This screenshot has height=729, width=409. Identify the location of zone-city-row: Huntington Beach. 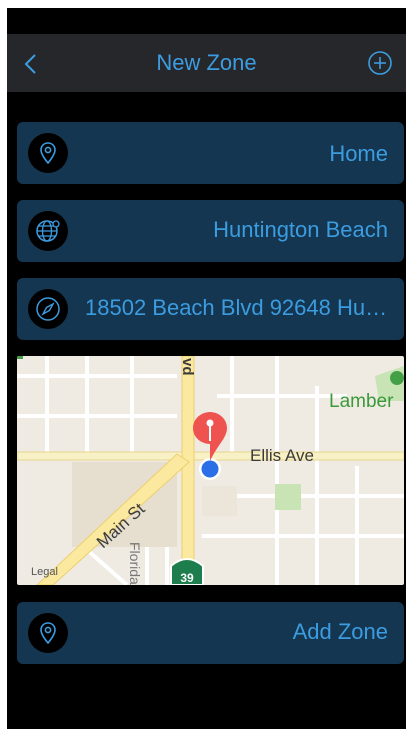
(210, 231).